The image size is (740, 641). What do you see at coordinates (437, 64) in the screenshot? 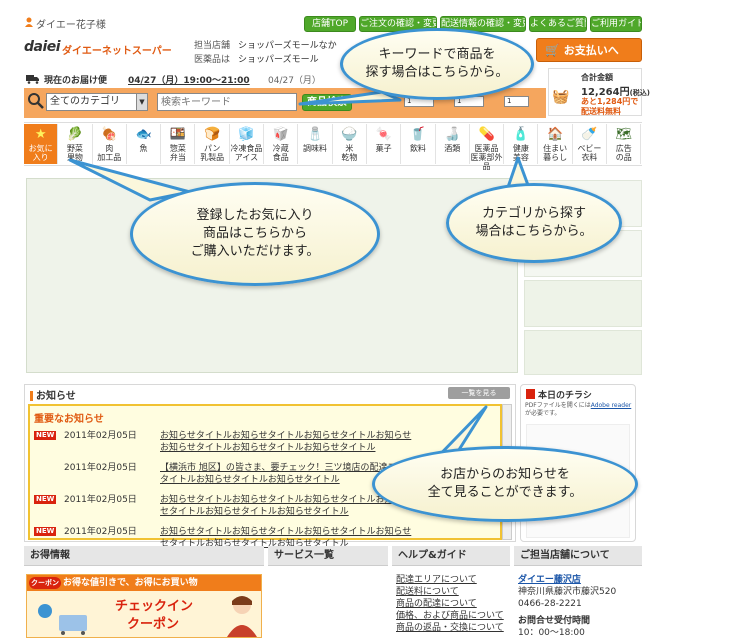
I see `callout-keyword: キーワードで商品を 探す場合はこちらから。` at bounding box center [437, 64].